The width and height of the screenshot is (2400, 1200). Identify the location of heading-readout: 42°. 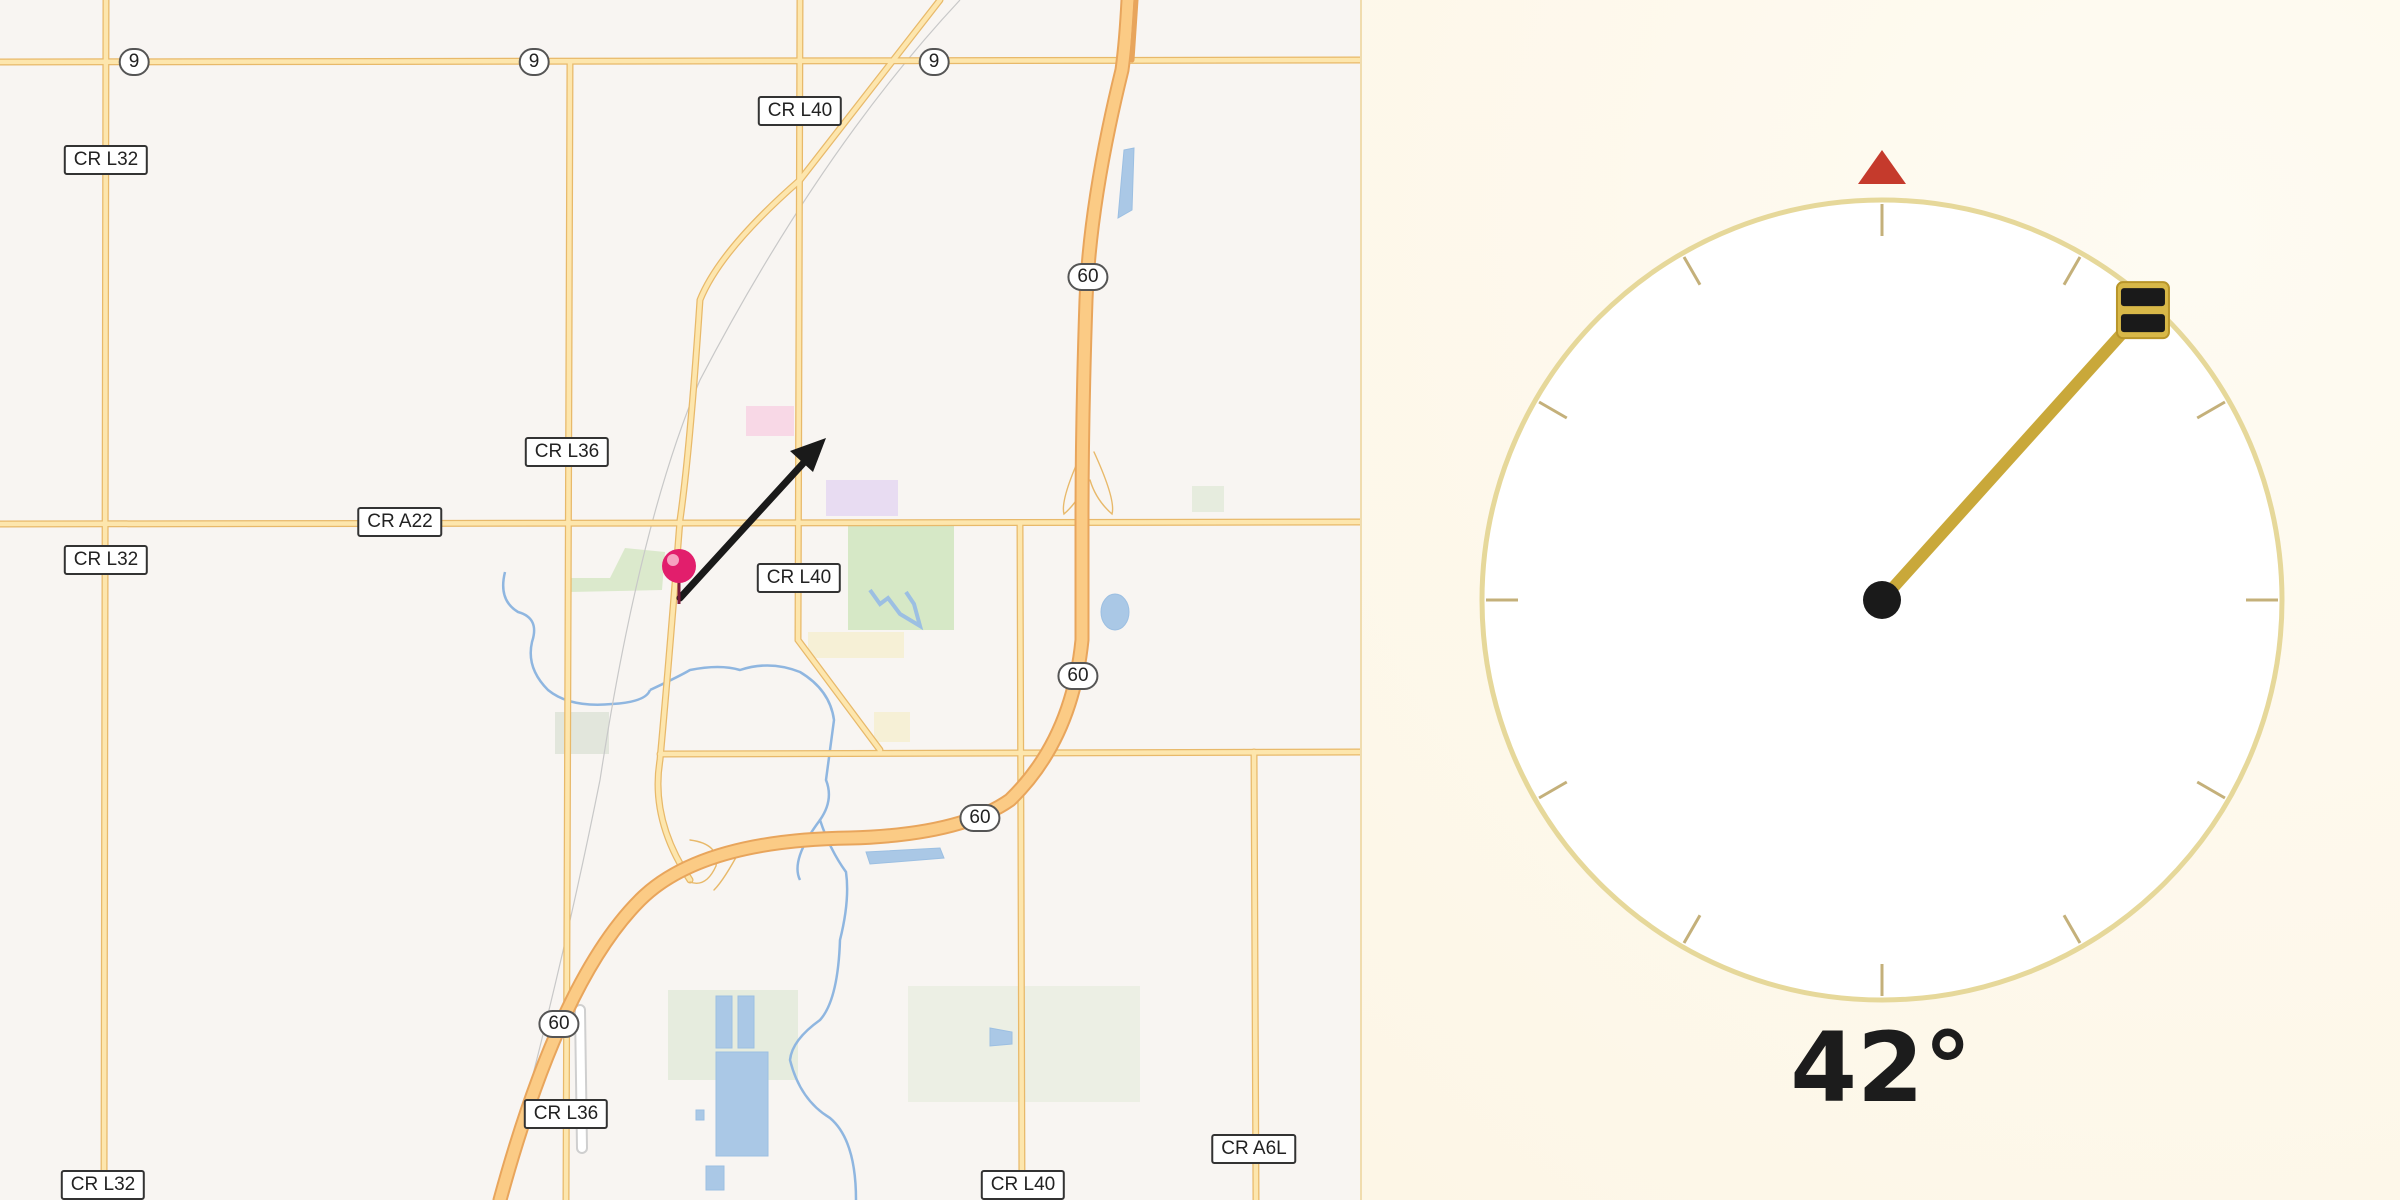
(1881, 1068).